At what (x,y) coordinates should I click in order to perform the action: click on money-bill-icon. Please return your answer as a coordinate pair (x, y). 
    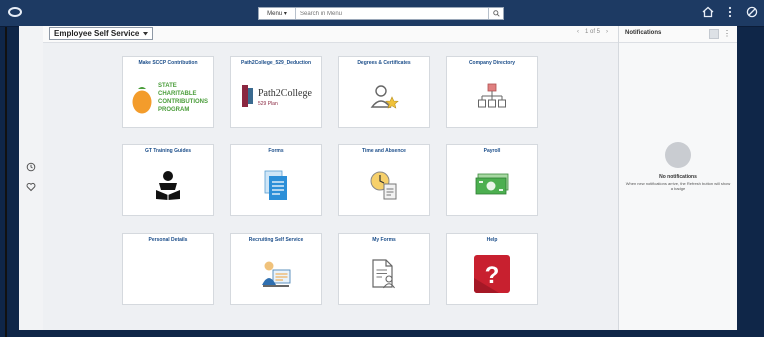
    Looking at the image, I should click on (492, 184).